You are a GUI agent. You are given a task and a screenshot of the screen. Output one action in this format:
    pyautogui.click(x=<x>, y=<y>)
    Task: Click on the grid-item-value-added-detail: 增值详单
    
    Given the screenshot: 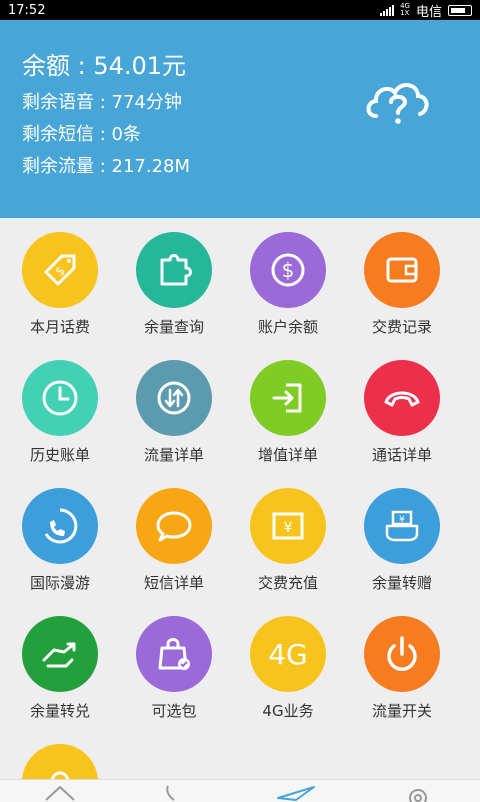 What is the action you would take?
    pyautogui.click(x=288, y=414)
    